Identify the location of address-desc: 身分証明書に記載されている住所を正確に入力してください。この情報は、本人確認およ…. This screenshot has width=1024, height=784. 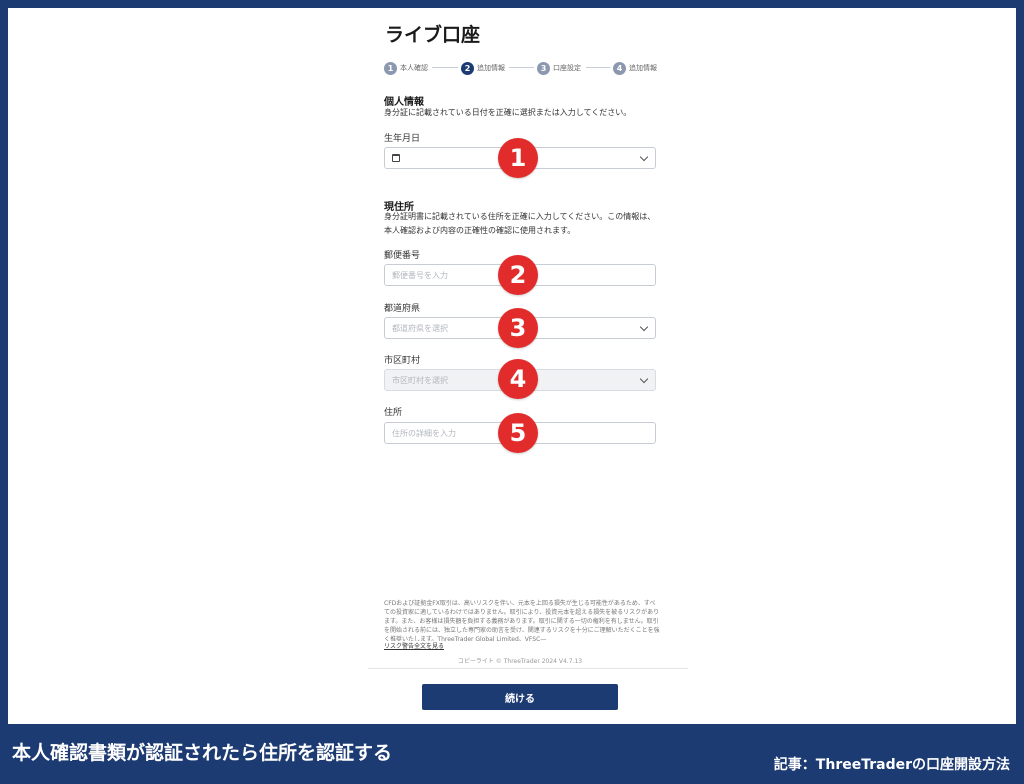
(520, 223).